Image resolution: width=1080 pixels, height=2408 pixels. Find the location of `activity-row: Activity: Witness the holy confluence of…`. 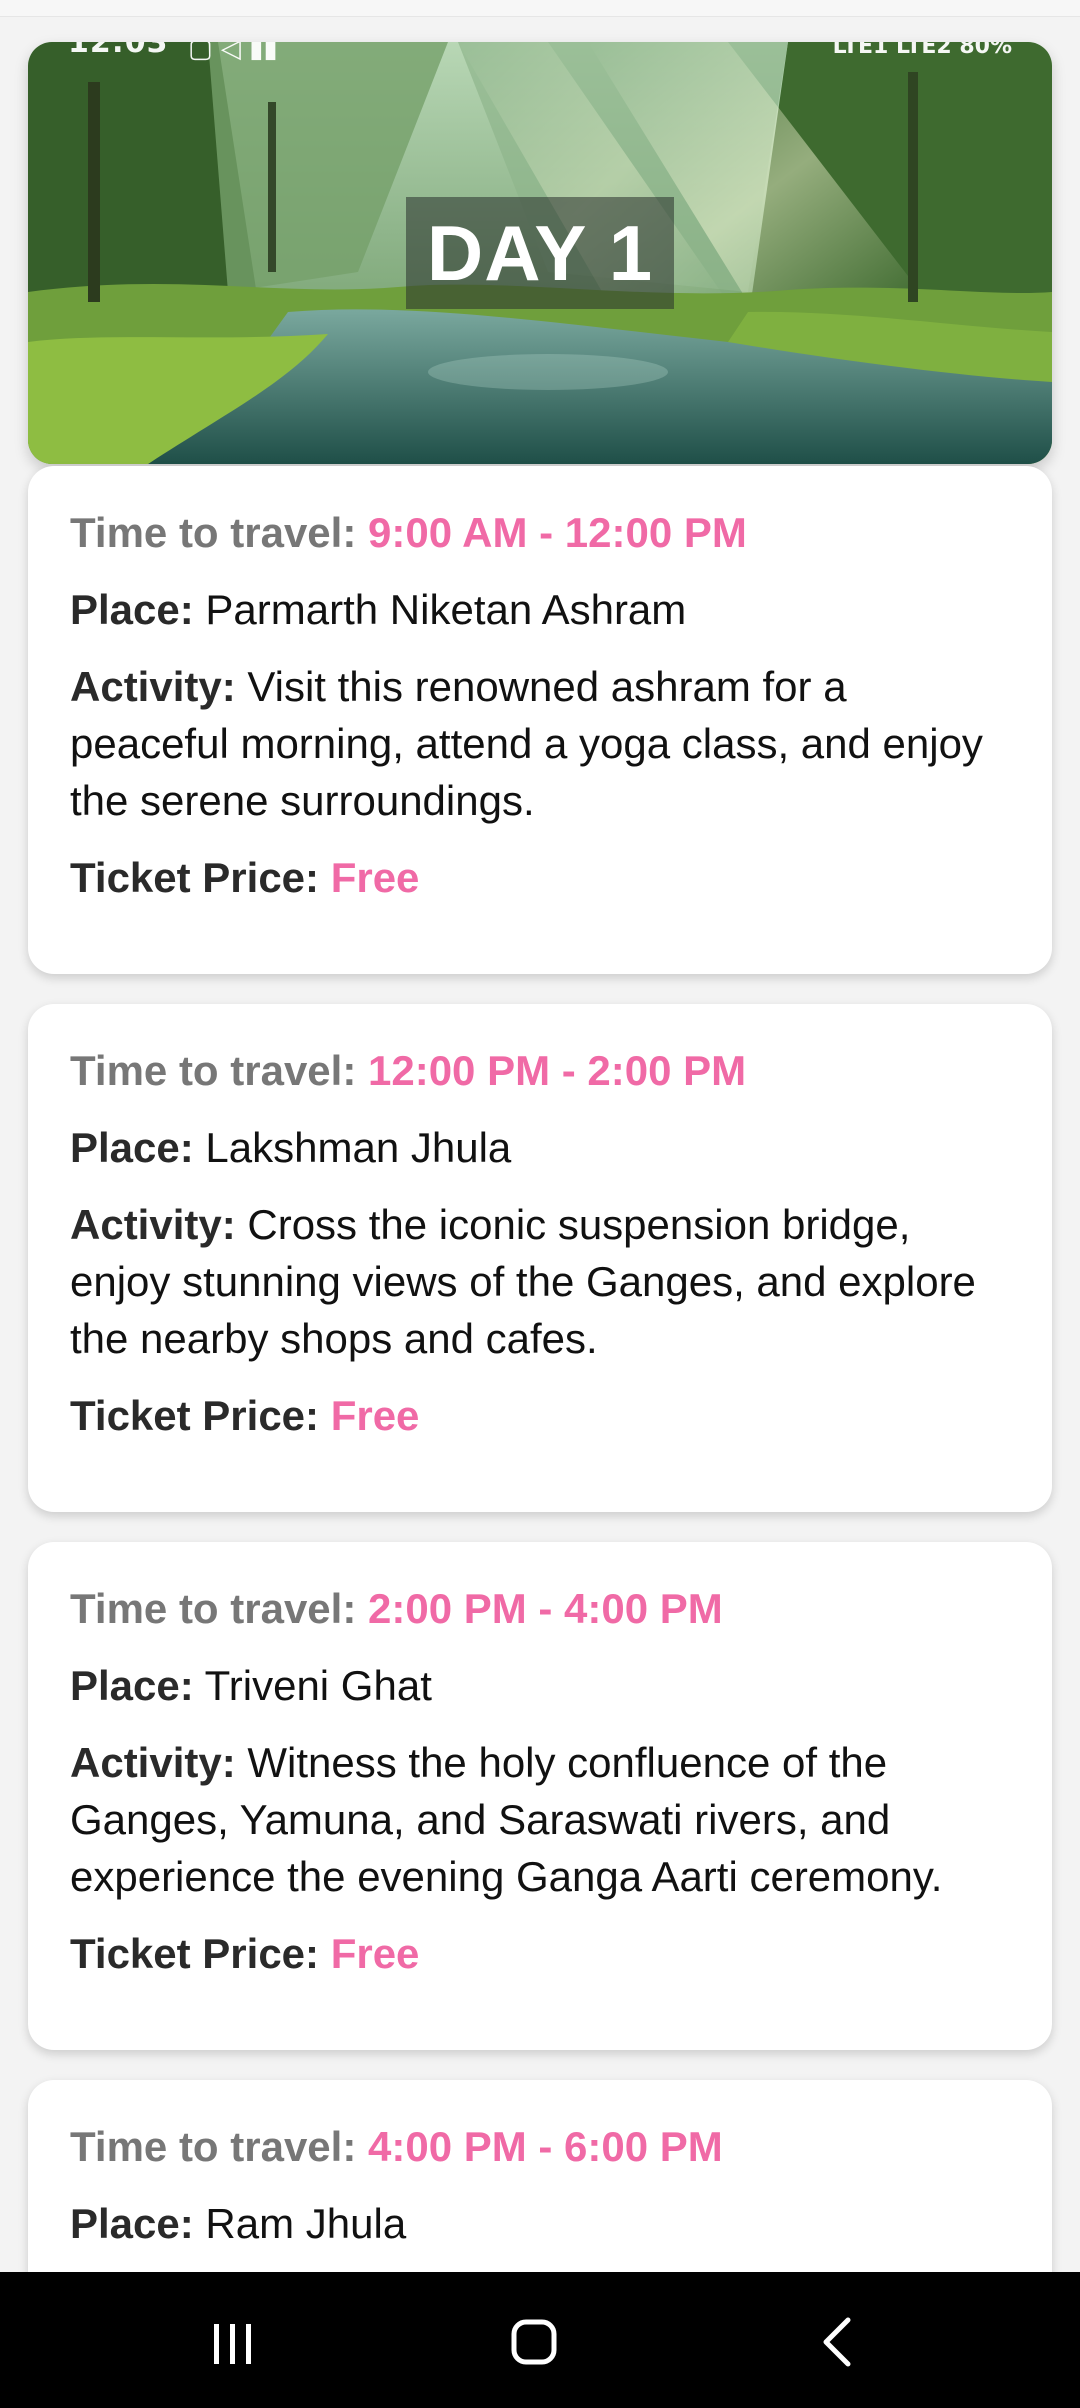

activity-row: Activity: Witness the holy confluence of… is located at coordinates (540, 1819).